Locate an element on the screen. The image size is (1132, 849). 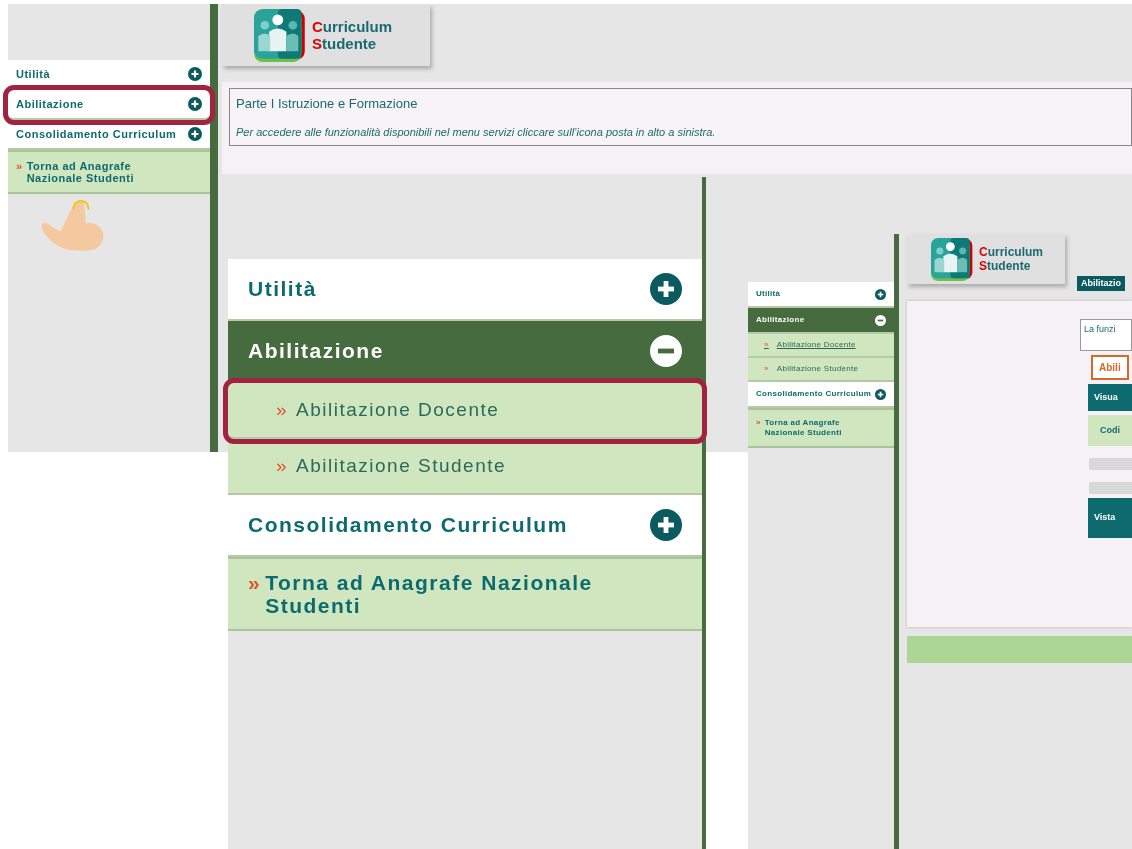
menu-subitem: » Abilitazione Docente is located at coordinates (821, 346).